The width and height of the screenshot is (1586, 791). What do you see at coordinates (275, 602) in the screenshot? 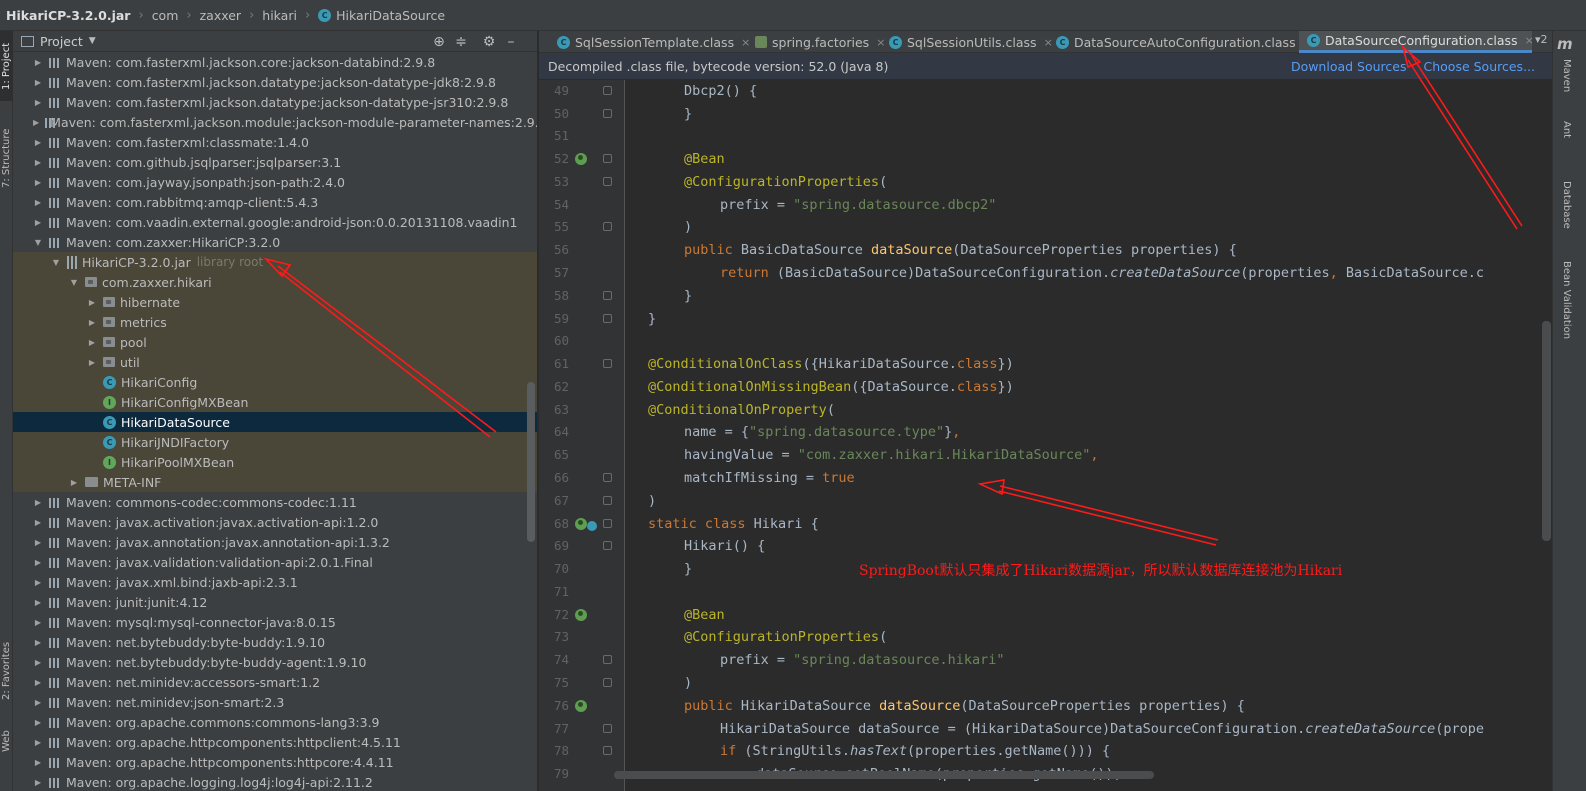
I see `tree-item: ▶ Maven: junit:junit:4.12` at bounding box center [275, 602].